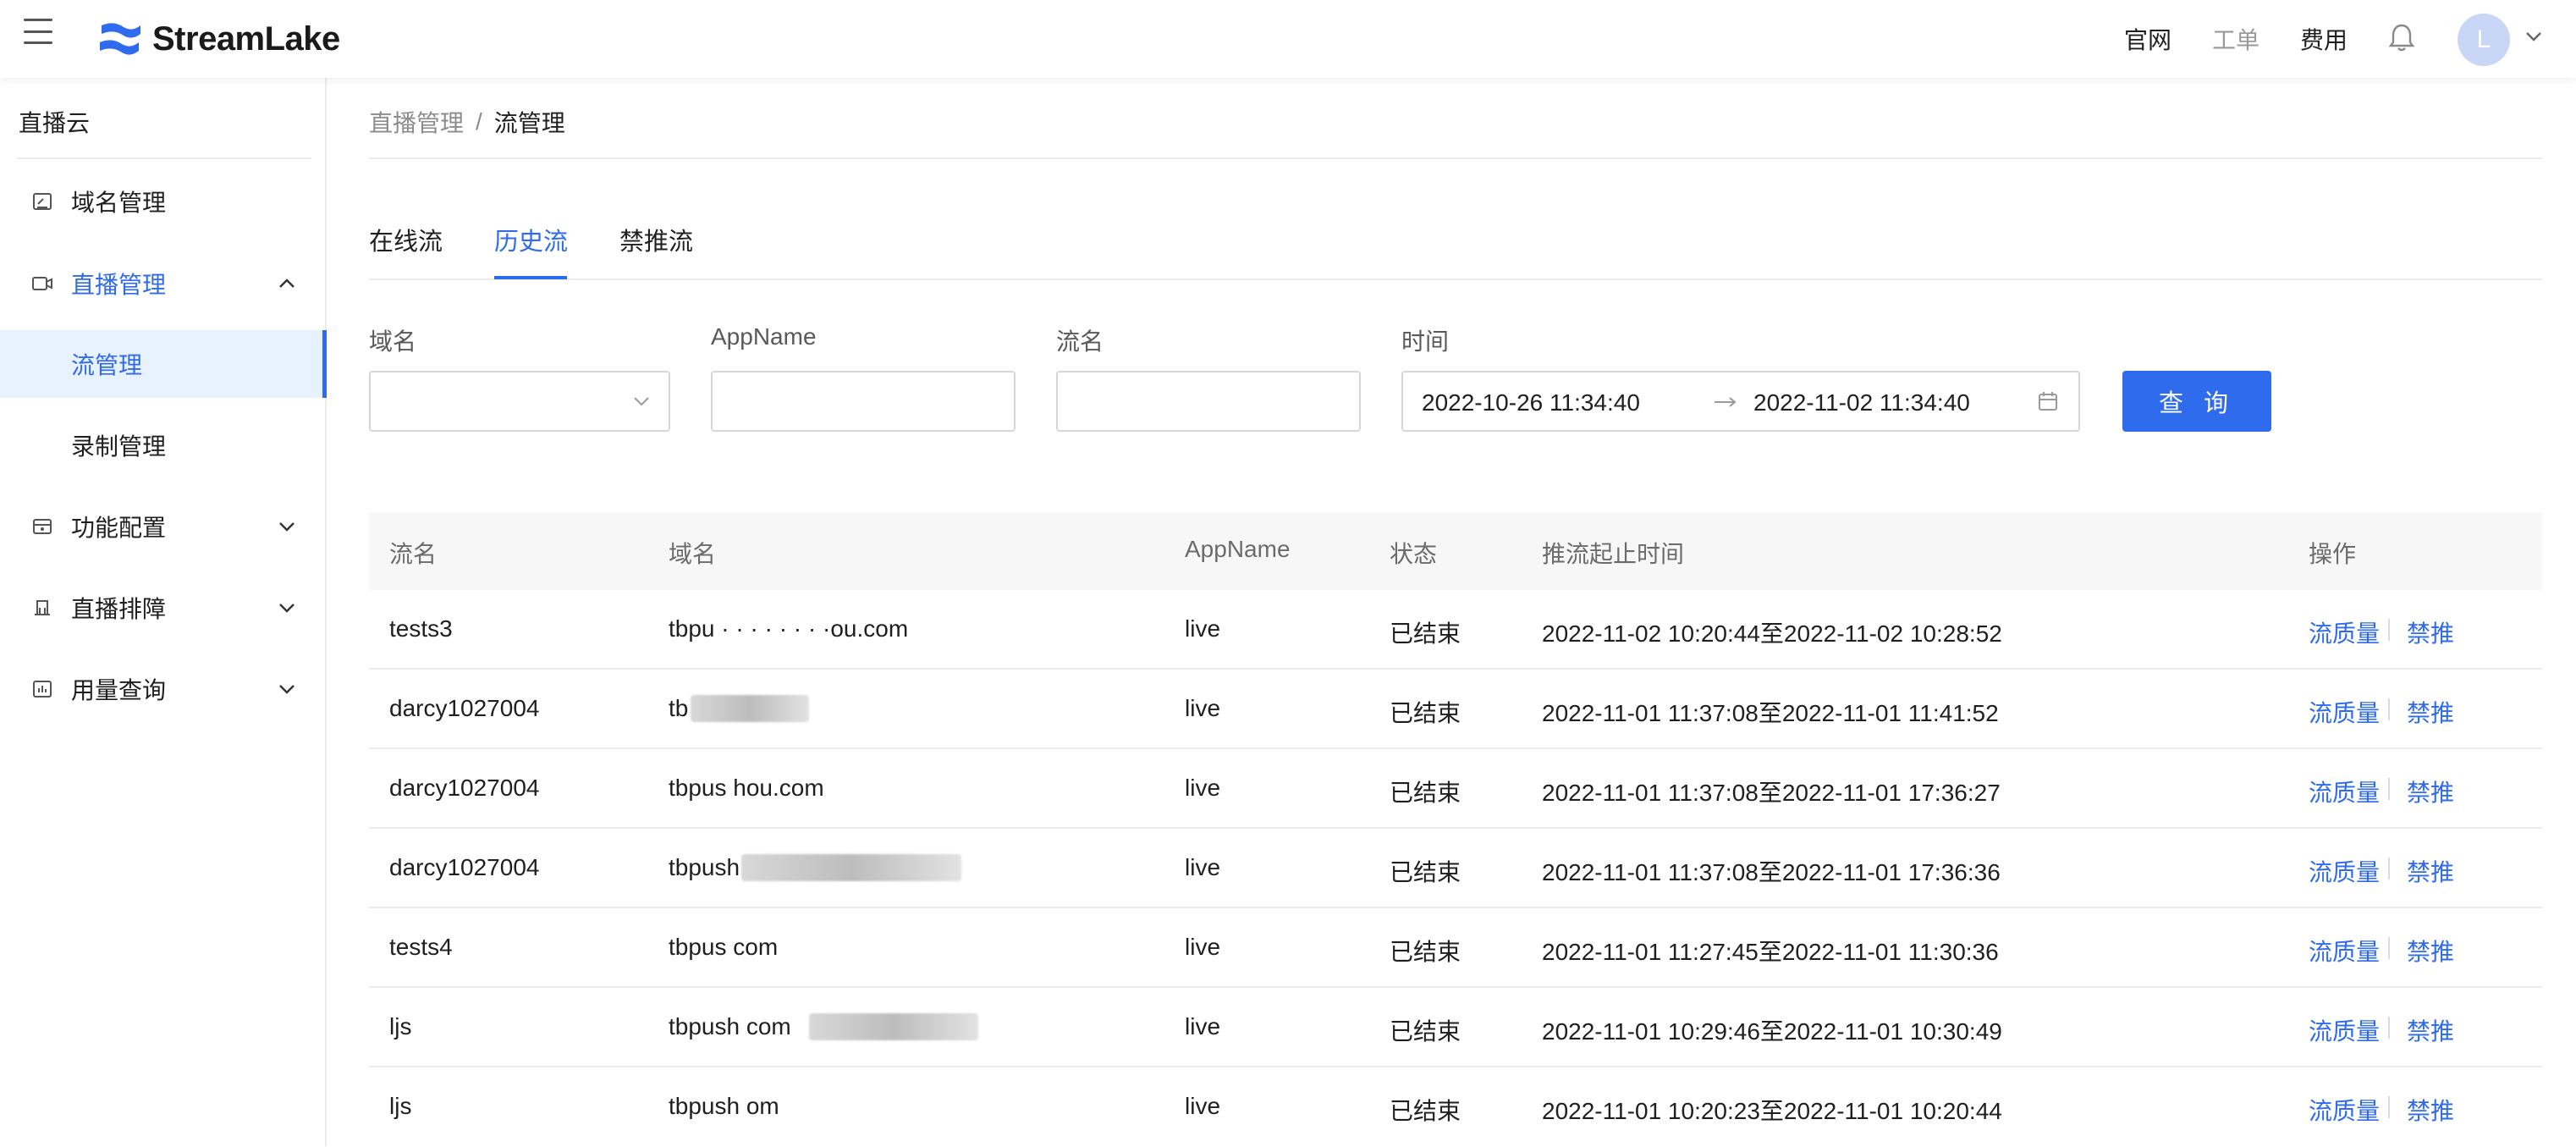  What do you see at coordinates (162, 526) in the screenshot?
I see `sidebar-item-config: 功能配置` at bounding box center [162, 526].